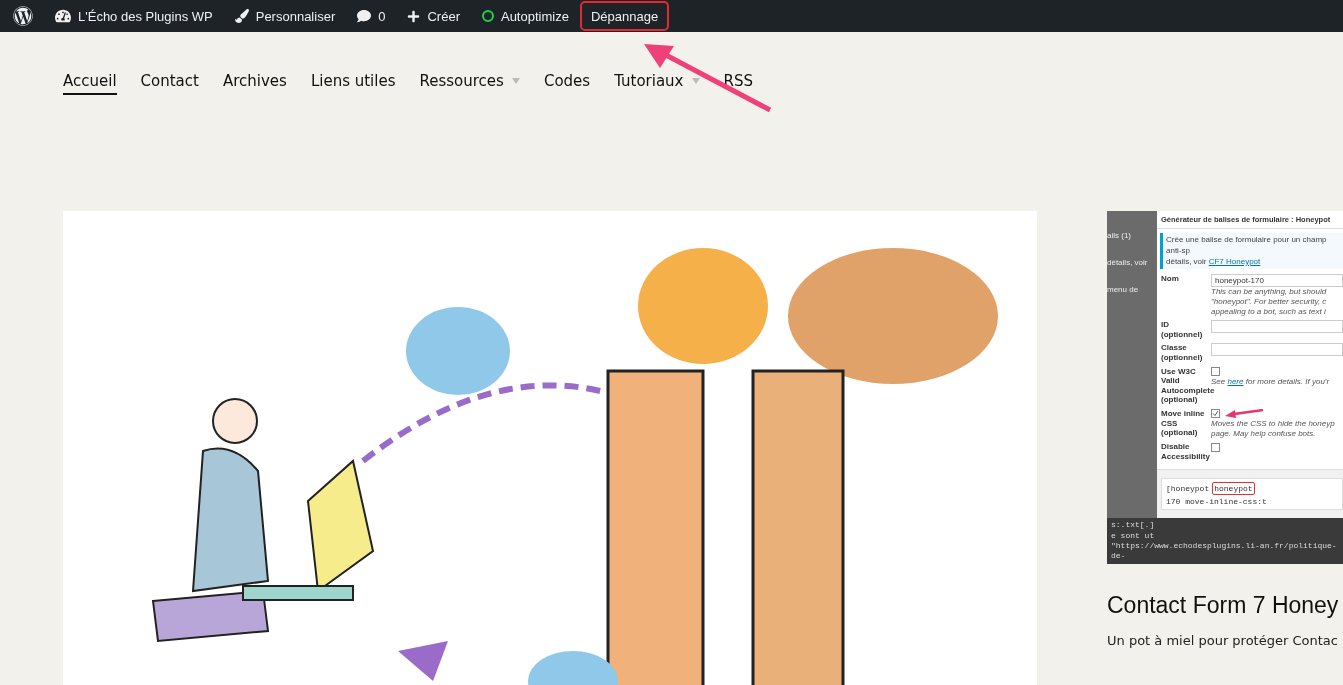 Image resolution: width=1343 pixels, height=685 pixels. I want to click on field-label: Classe (optionnel), so click(1182, 353).